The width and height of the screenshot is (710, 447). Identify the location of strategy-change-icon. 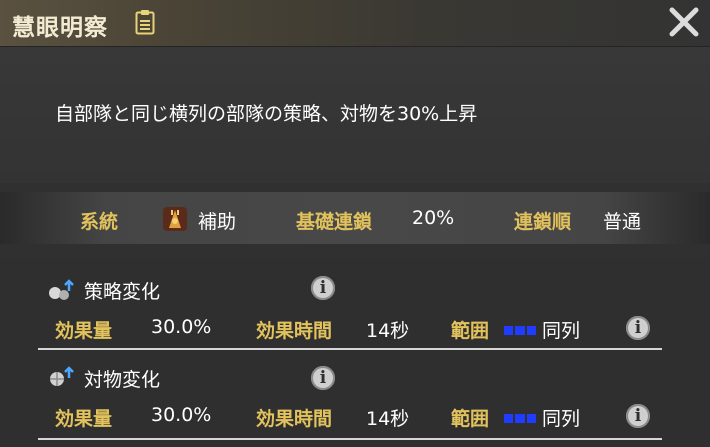
(61, 289).